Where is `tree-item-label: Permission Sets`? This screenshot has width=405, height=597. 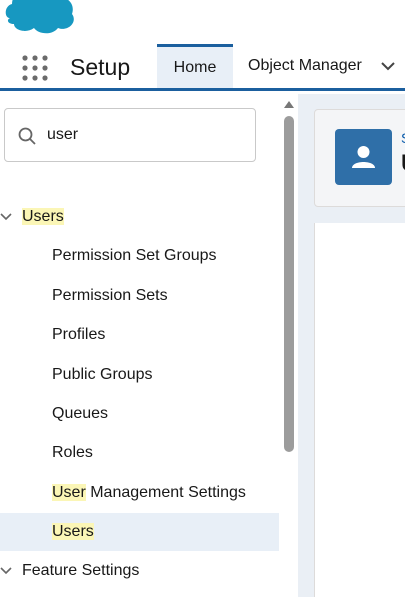
tree-item-label: Permission Sets is located at coordinates (110, 295).